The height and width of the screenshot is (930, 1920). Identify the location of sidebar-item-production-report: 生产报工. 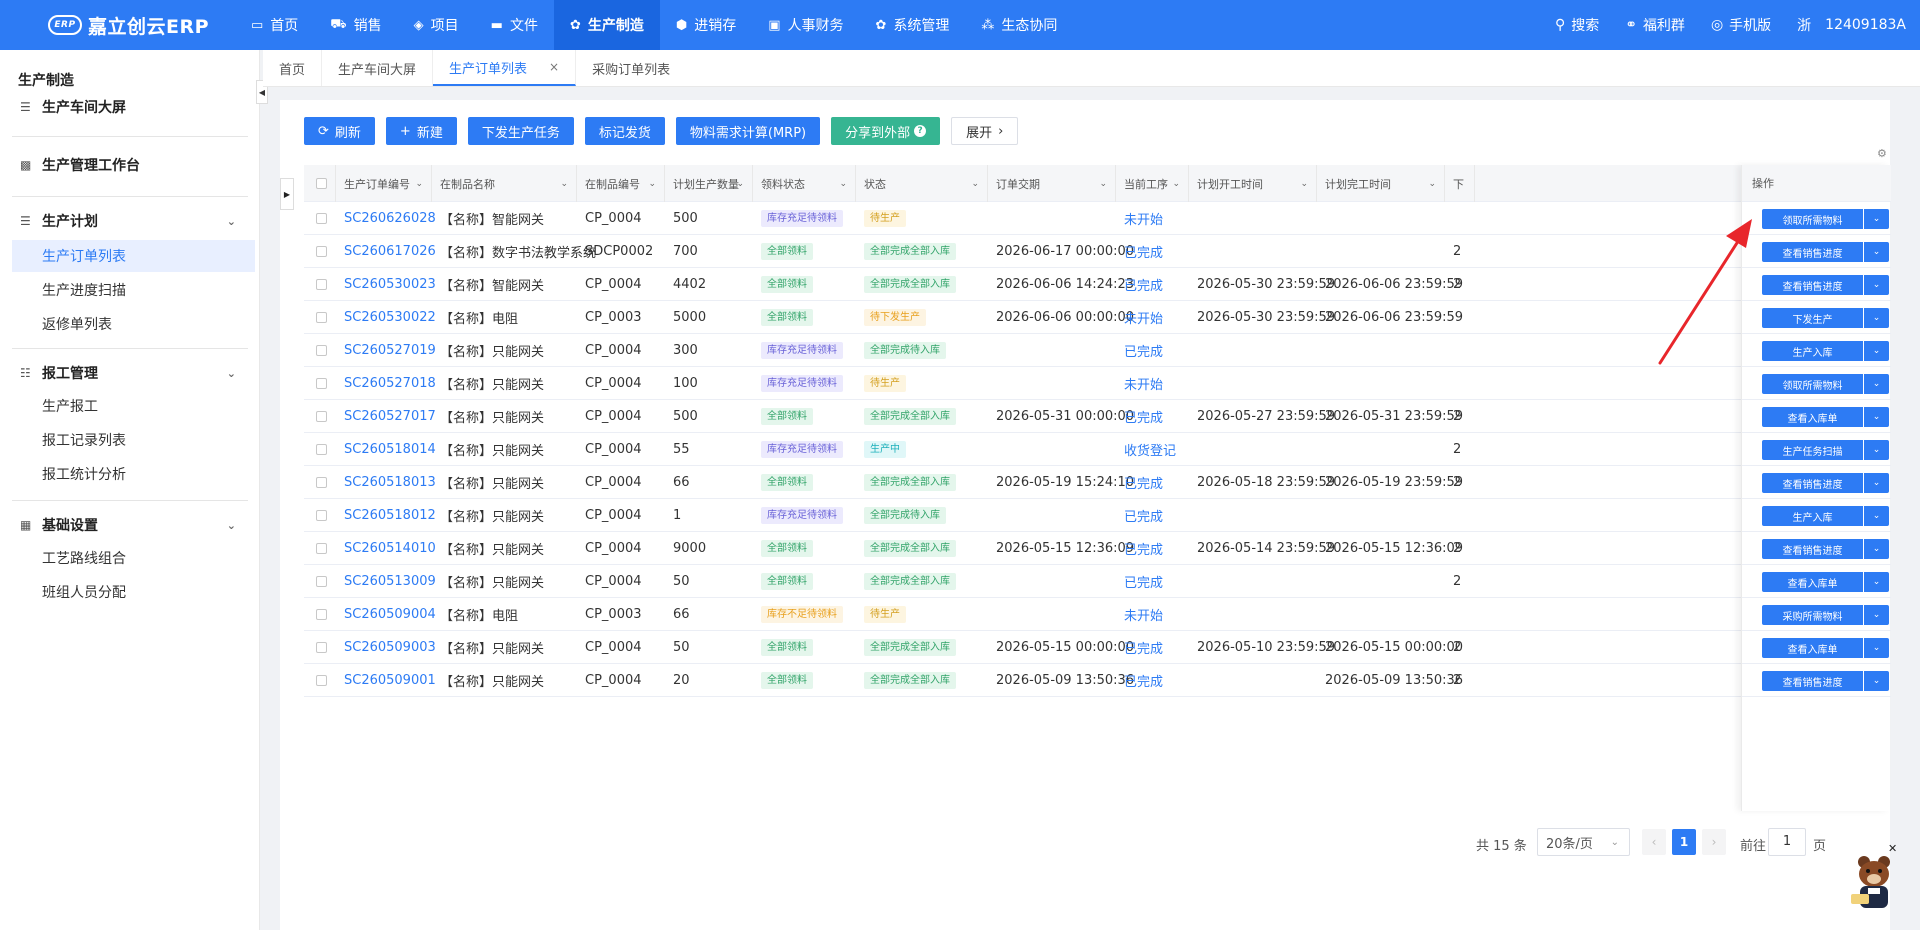
(133, 406).